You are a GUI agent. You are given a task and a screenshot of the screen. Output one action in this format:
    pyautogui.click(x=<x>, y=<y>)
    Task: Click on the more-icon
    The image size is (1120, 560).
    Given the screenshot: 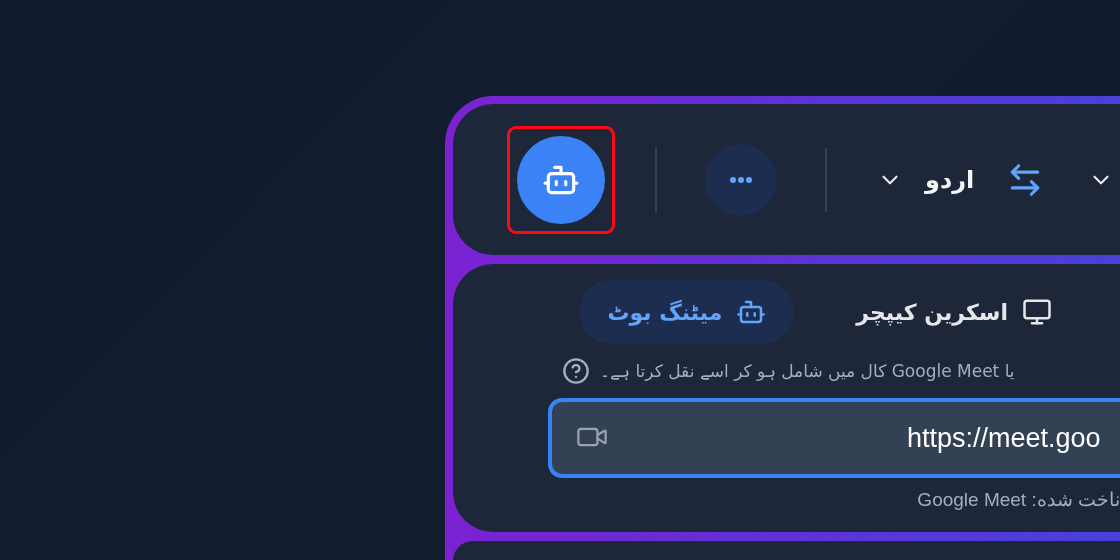 What is the action you would take?
    pyautogui.click(x=741, y=179)
    